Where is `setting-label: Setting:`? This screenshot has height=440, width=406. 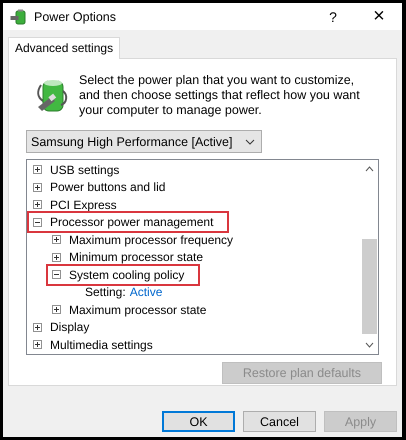 setting-label: Setting: is located at coordinates (105, 292).